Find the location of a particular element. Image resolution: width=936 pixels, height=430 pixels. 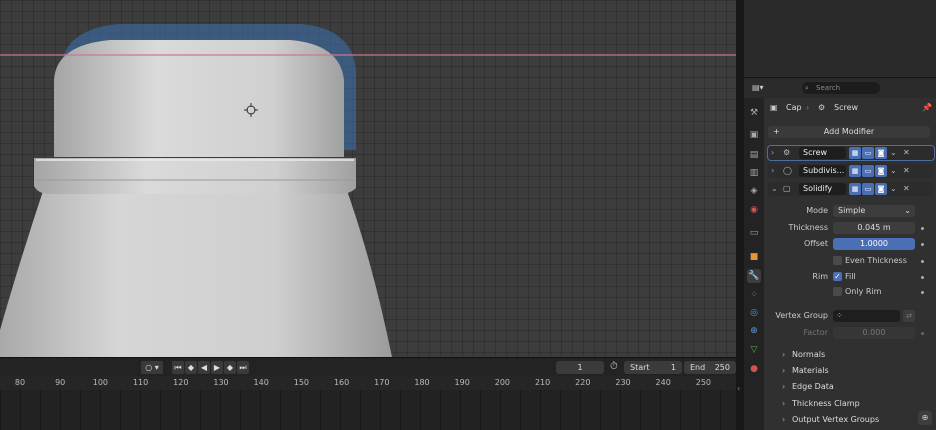

modifier-subdivision: › ◯ Subdivis... ▦ ▭ ◙ ⌄ ✕ is located at coordinates (851, 171).